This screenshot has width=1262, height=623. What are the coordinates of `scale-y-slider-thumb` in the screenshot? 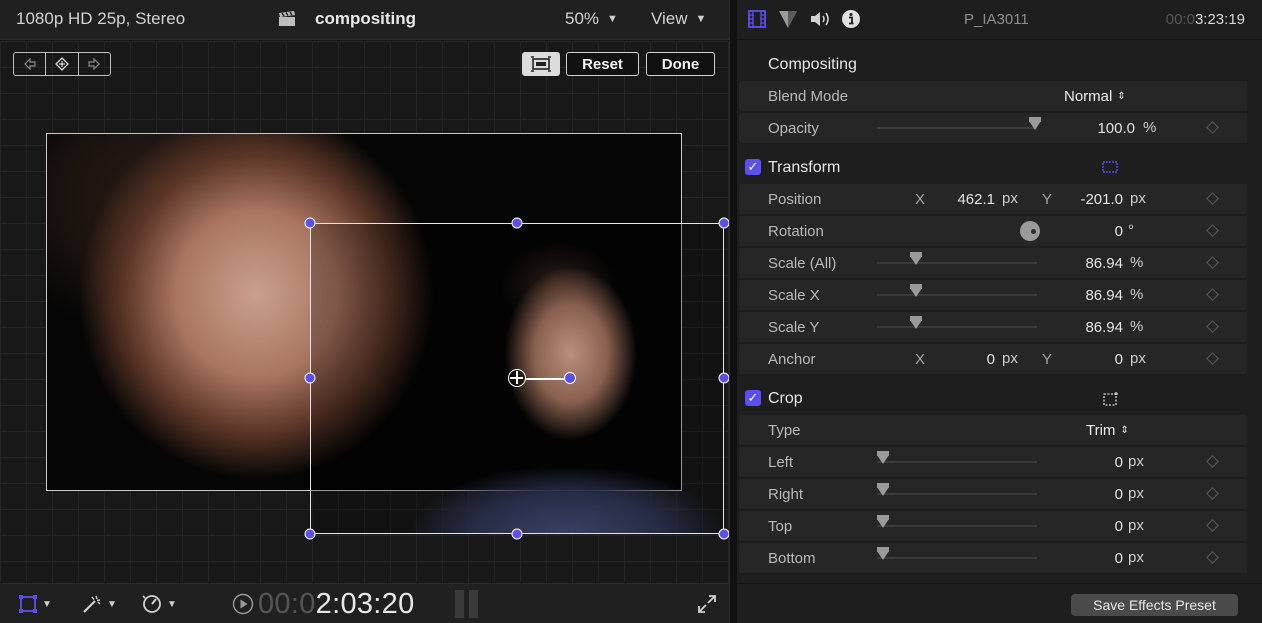 It's located at (916, 322).